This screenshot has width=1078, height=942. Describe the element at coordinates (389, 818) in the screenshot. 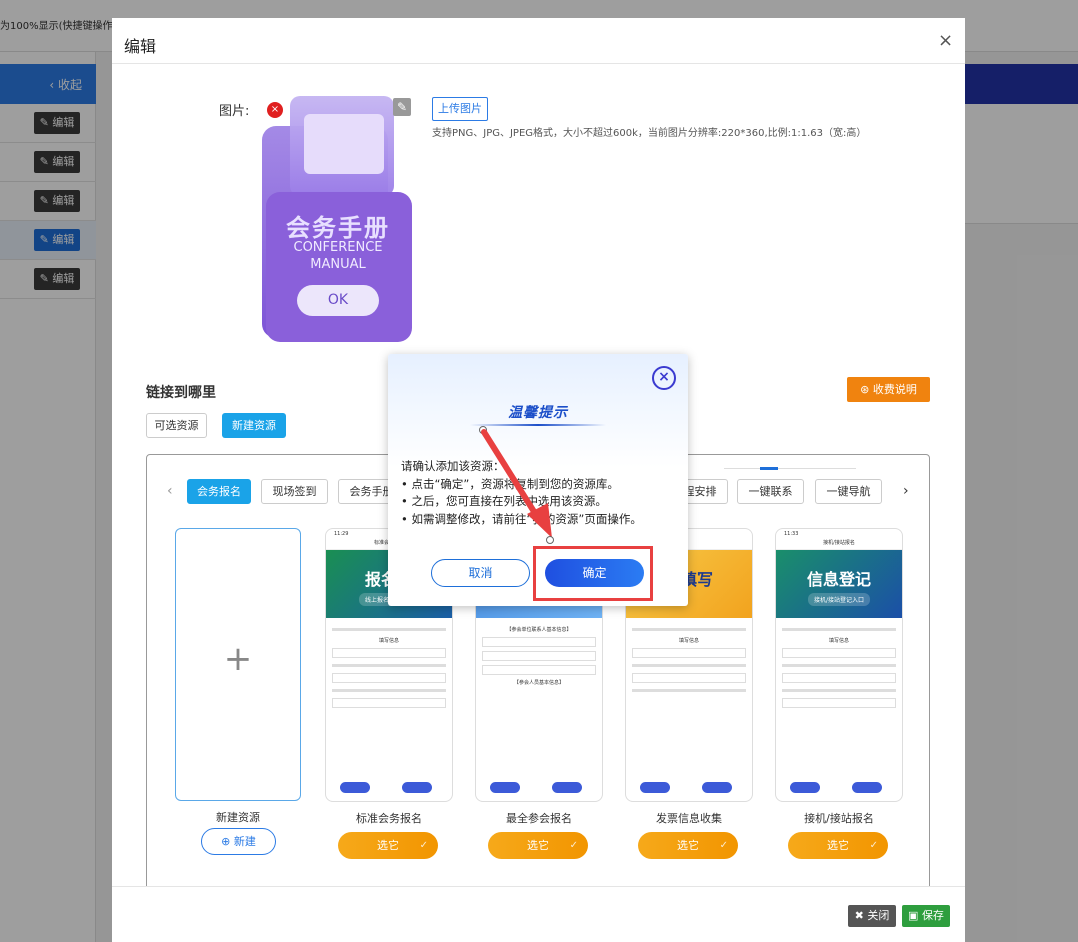

I see `template-name: 标准会务报名` at that location.